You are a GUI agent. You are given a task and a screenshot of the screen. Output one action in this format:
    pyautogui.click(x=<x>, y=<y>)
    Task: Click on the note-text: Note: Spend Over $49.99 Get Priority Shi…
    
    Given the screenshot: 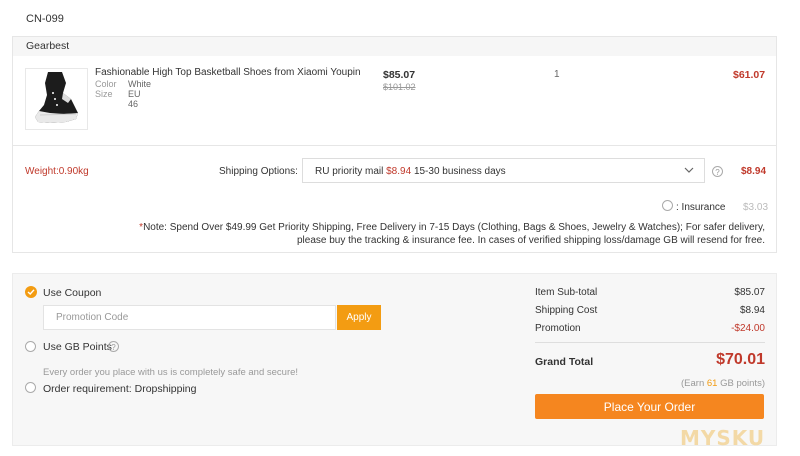 What is the action you would take?
    pyautogui.click(x=454, y=234)
    